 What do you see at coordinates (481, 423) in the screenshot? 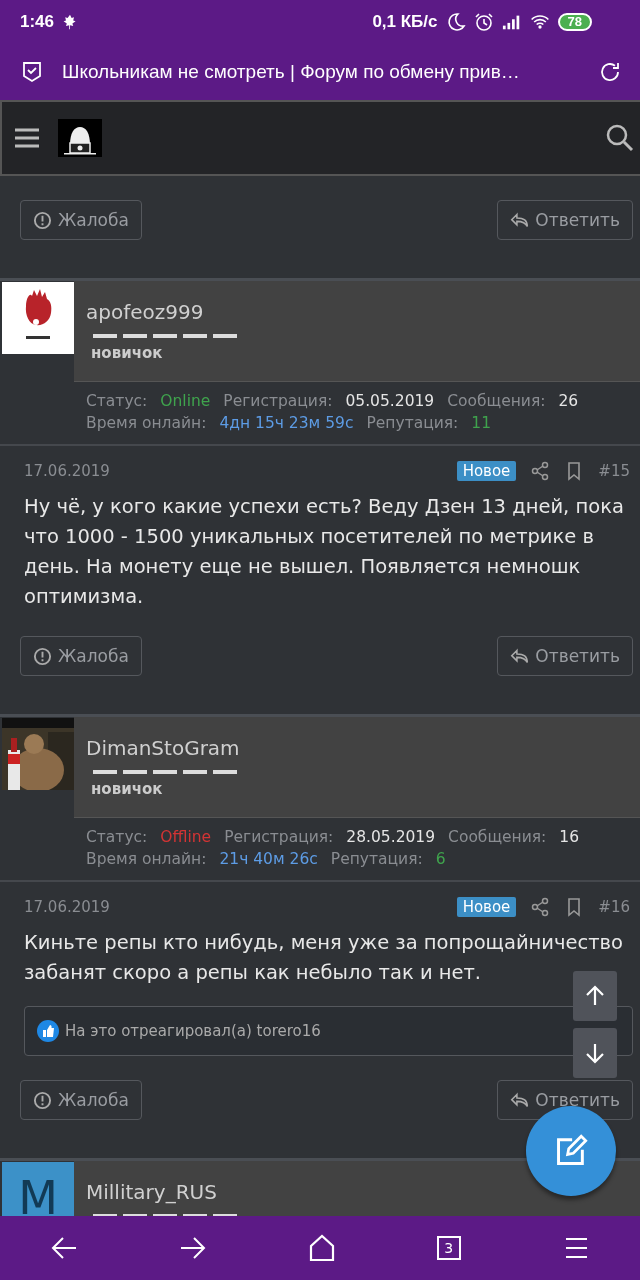
I see `stat-value: 11` at bounding box center [481, 423].